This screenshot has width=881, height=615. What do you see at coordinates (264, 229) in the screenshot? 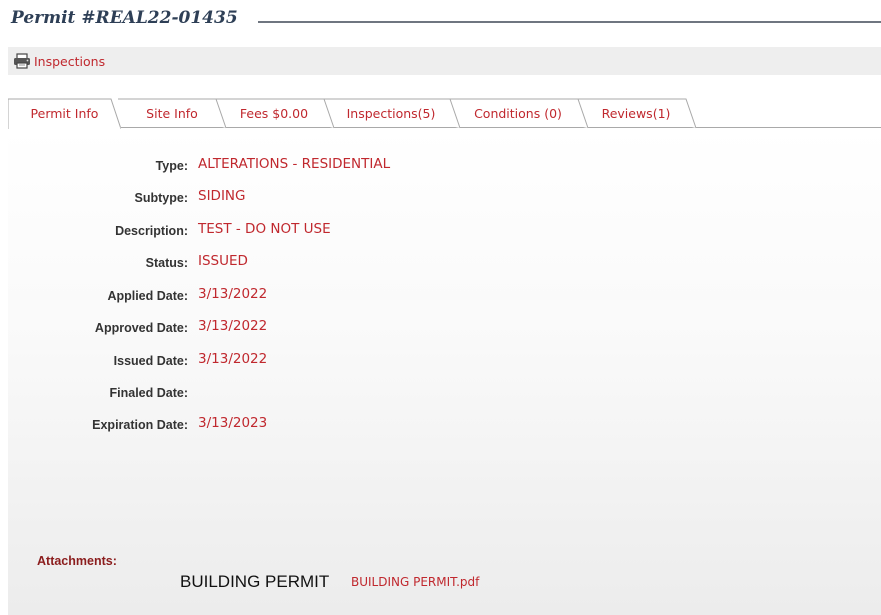
I see `field-description-value: TEST - DO NOT USE` at bounding box center [264, 229].